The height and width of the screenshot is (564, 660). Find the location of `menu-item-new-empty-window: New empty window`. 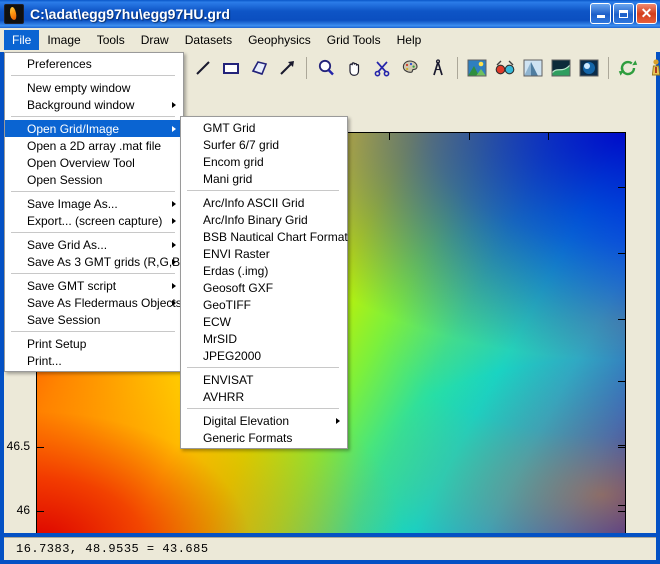

menu-item-new-empty-window: New empty window is located at coordinates (94, 87).